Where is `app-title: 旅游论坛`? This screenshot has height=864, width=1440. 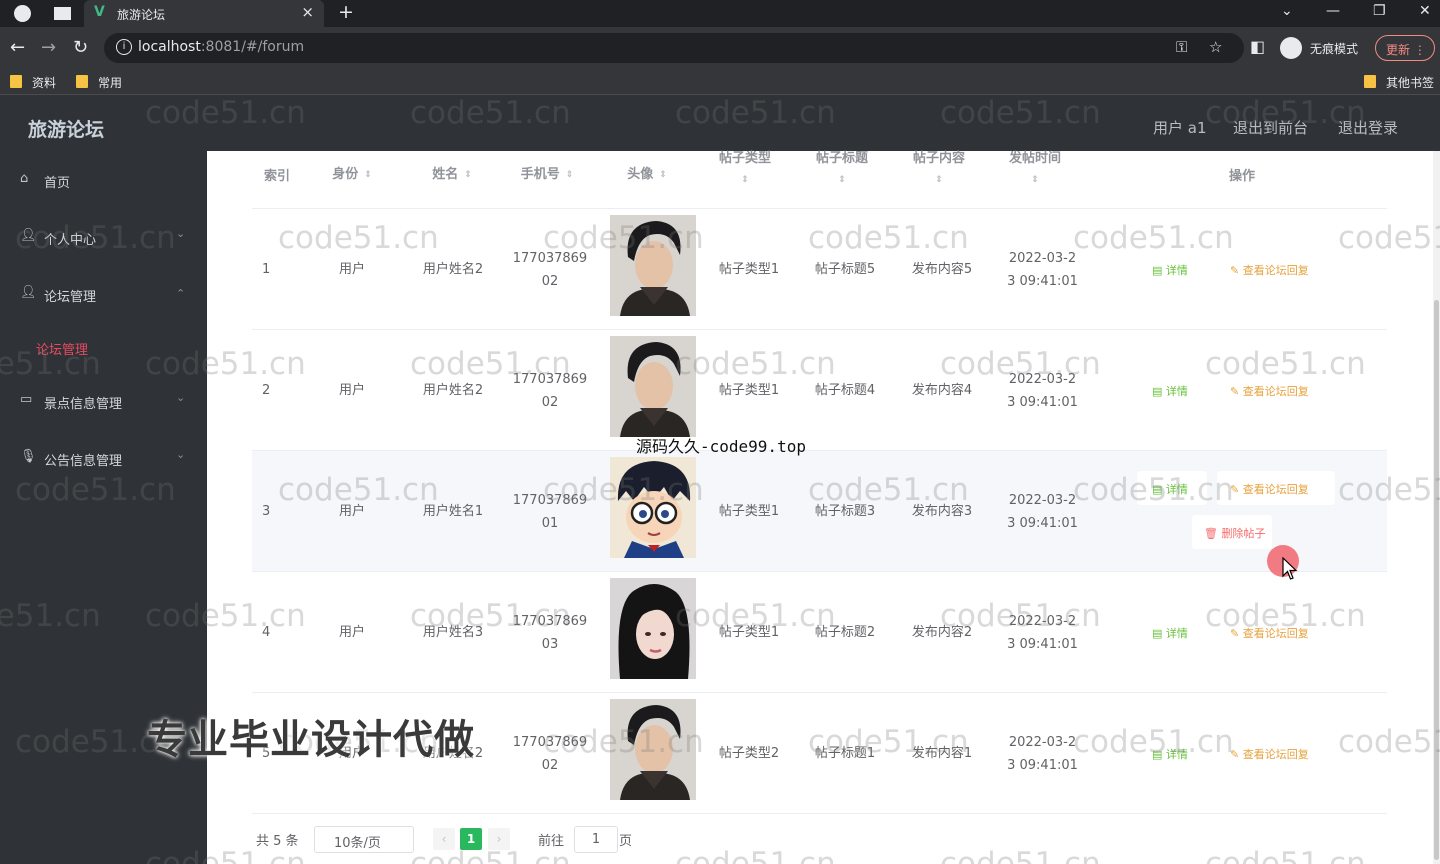
app-title: 旅游论坛 is located at coordinates (66, 130).